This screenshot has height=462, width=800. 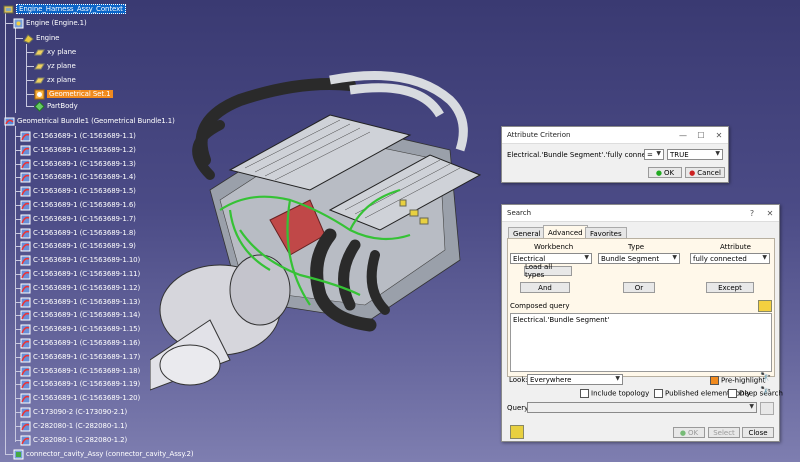 What do you see at coordinates (80, 371) in the screenshot?
I see `tree-bundle-segment: C-1563689-1 (C-1563689-1.18)` at bounding box center [80, 371].